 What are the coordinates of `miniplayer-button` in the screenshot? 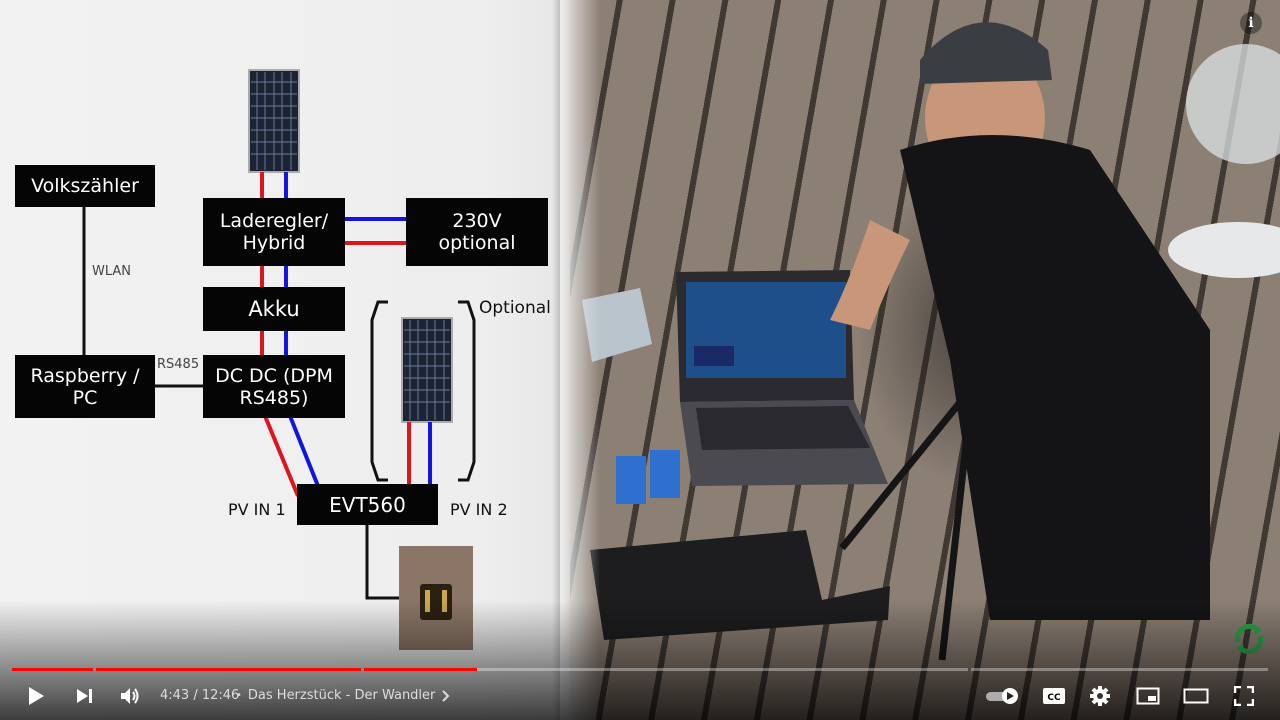 It's located at (1148, 696).